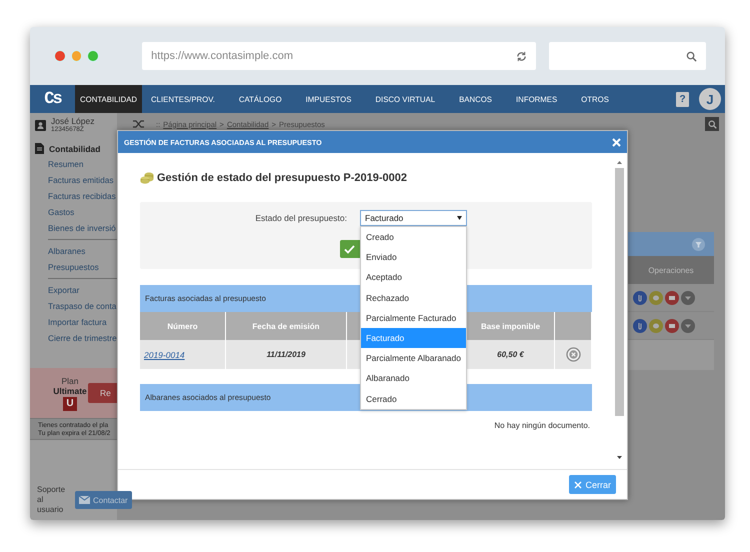  Describe the element at coordinates (72, 121) in the screenshot. I see `user-name: José López` at that location.